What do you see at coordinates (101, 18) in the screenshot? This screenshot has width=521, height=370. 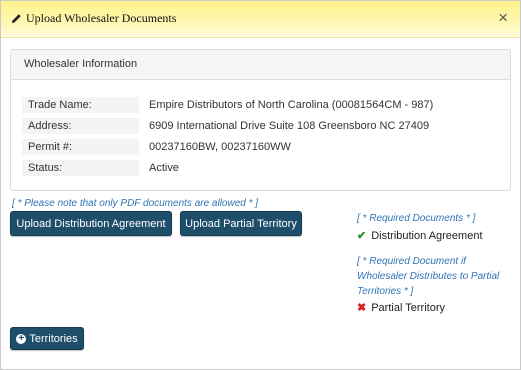 I see `modal-title-text: Upload Wholesaler Documents` at bounding box center [101, 18].